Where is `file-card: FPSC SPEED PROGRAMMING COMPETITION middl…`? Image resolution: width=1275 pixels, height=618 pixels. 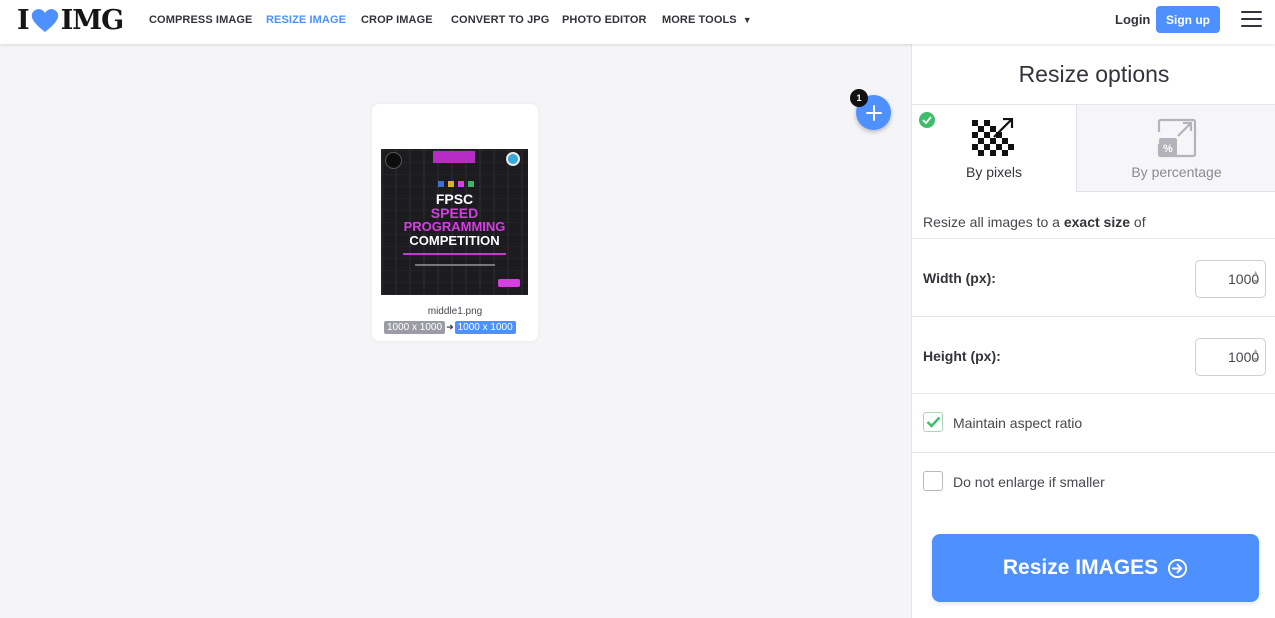 file-card: FPSC SPEED PROGRAMMING COMPETITION middl… is located at coordinates (455, 222).